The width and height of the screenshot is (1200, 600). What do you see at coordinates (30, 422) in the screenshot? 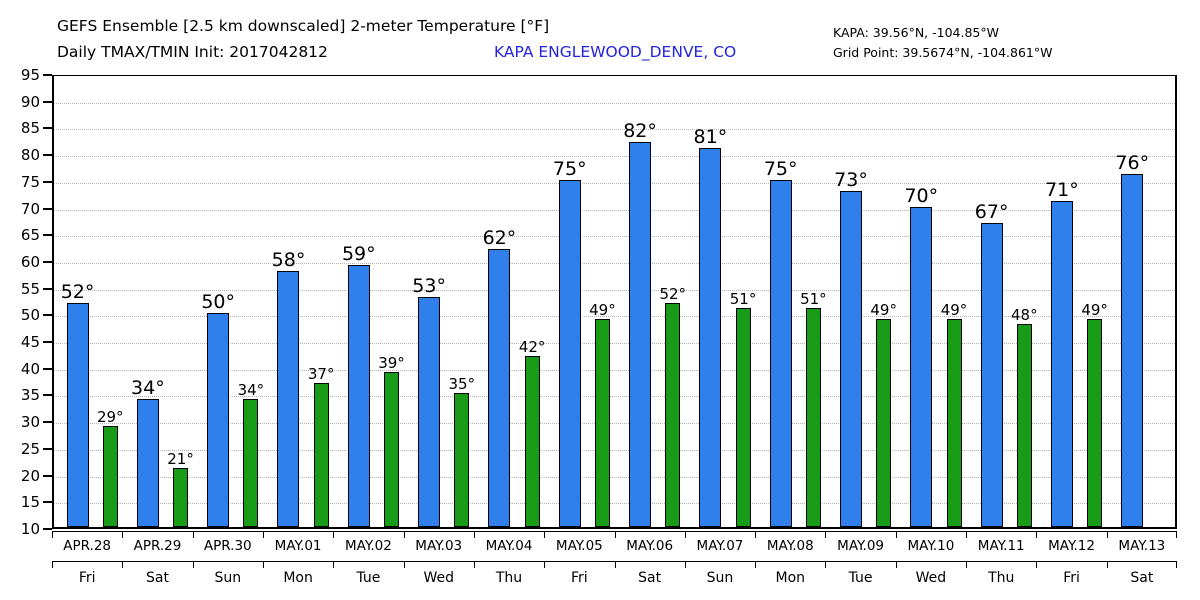
I see `y-axis-tick-label: 30` at bounding box center [30, 422].